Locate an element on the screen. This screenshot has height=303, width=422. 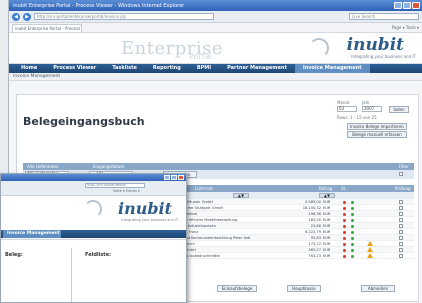
row-range: Rows: 1 - 15 von 25 is located at coordinates (357, 117).